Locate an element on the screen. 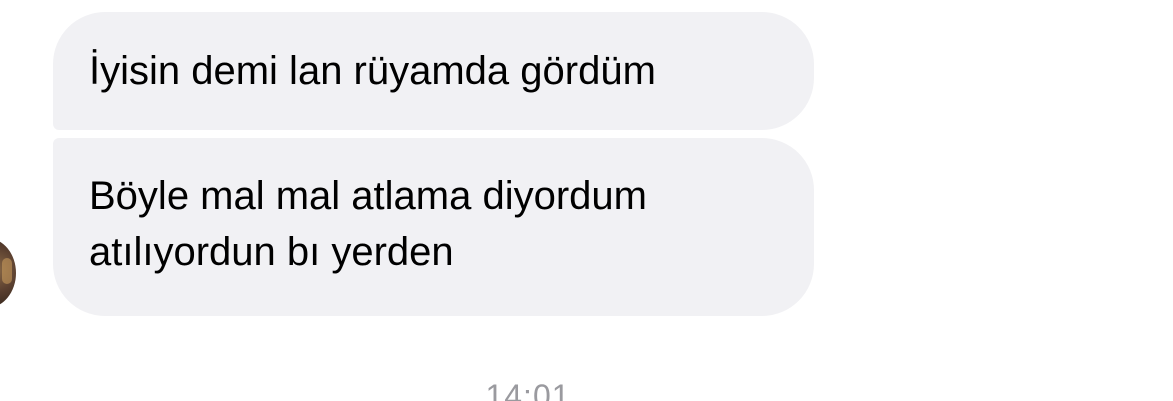 The height and width of the screenshot is (401, 1173). message-timestamp: 14:01 is located at coordinates (528, 389).